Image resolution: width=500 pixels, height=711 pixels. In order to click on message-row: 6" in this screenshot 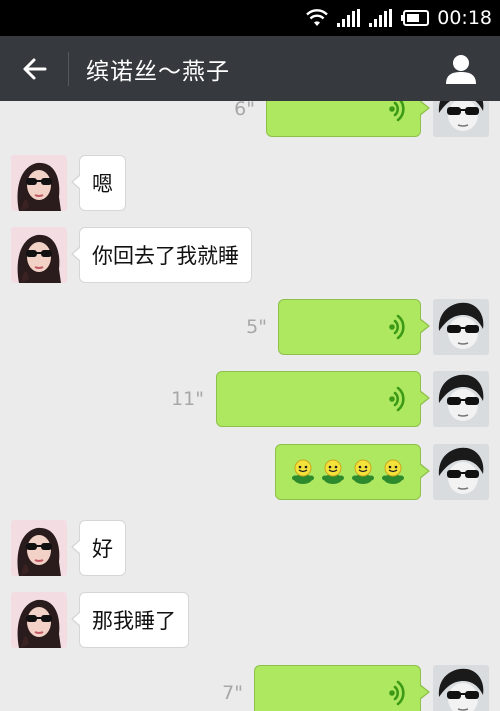, I will do `click(250, 120)`.